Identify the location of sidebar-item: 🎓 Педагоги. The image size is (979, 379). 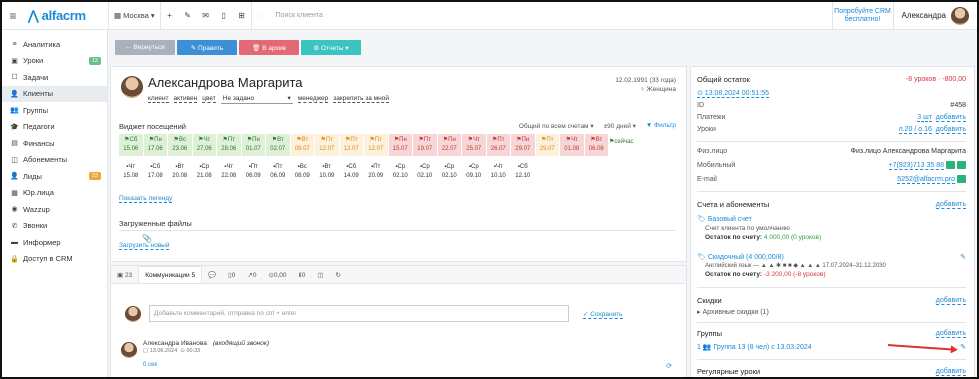
(54, 127).